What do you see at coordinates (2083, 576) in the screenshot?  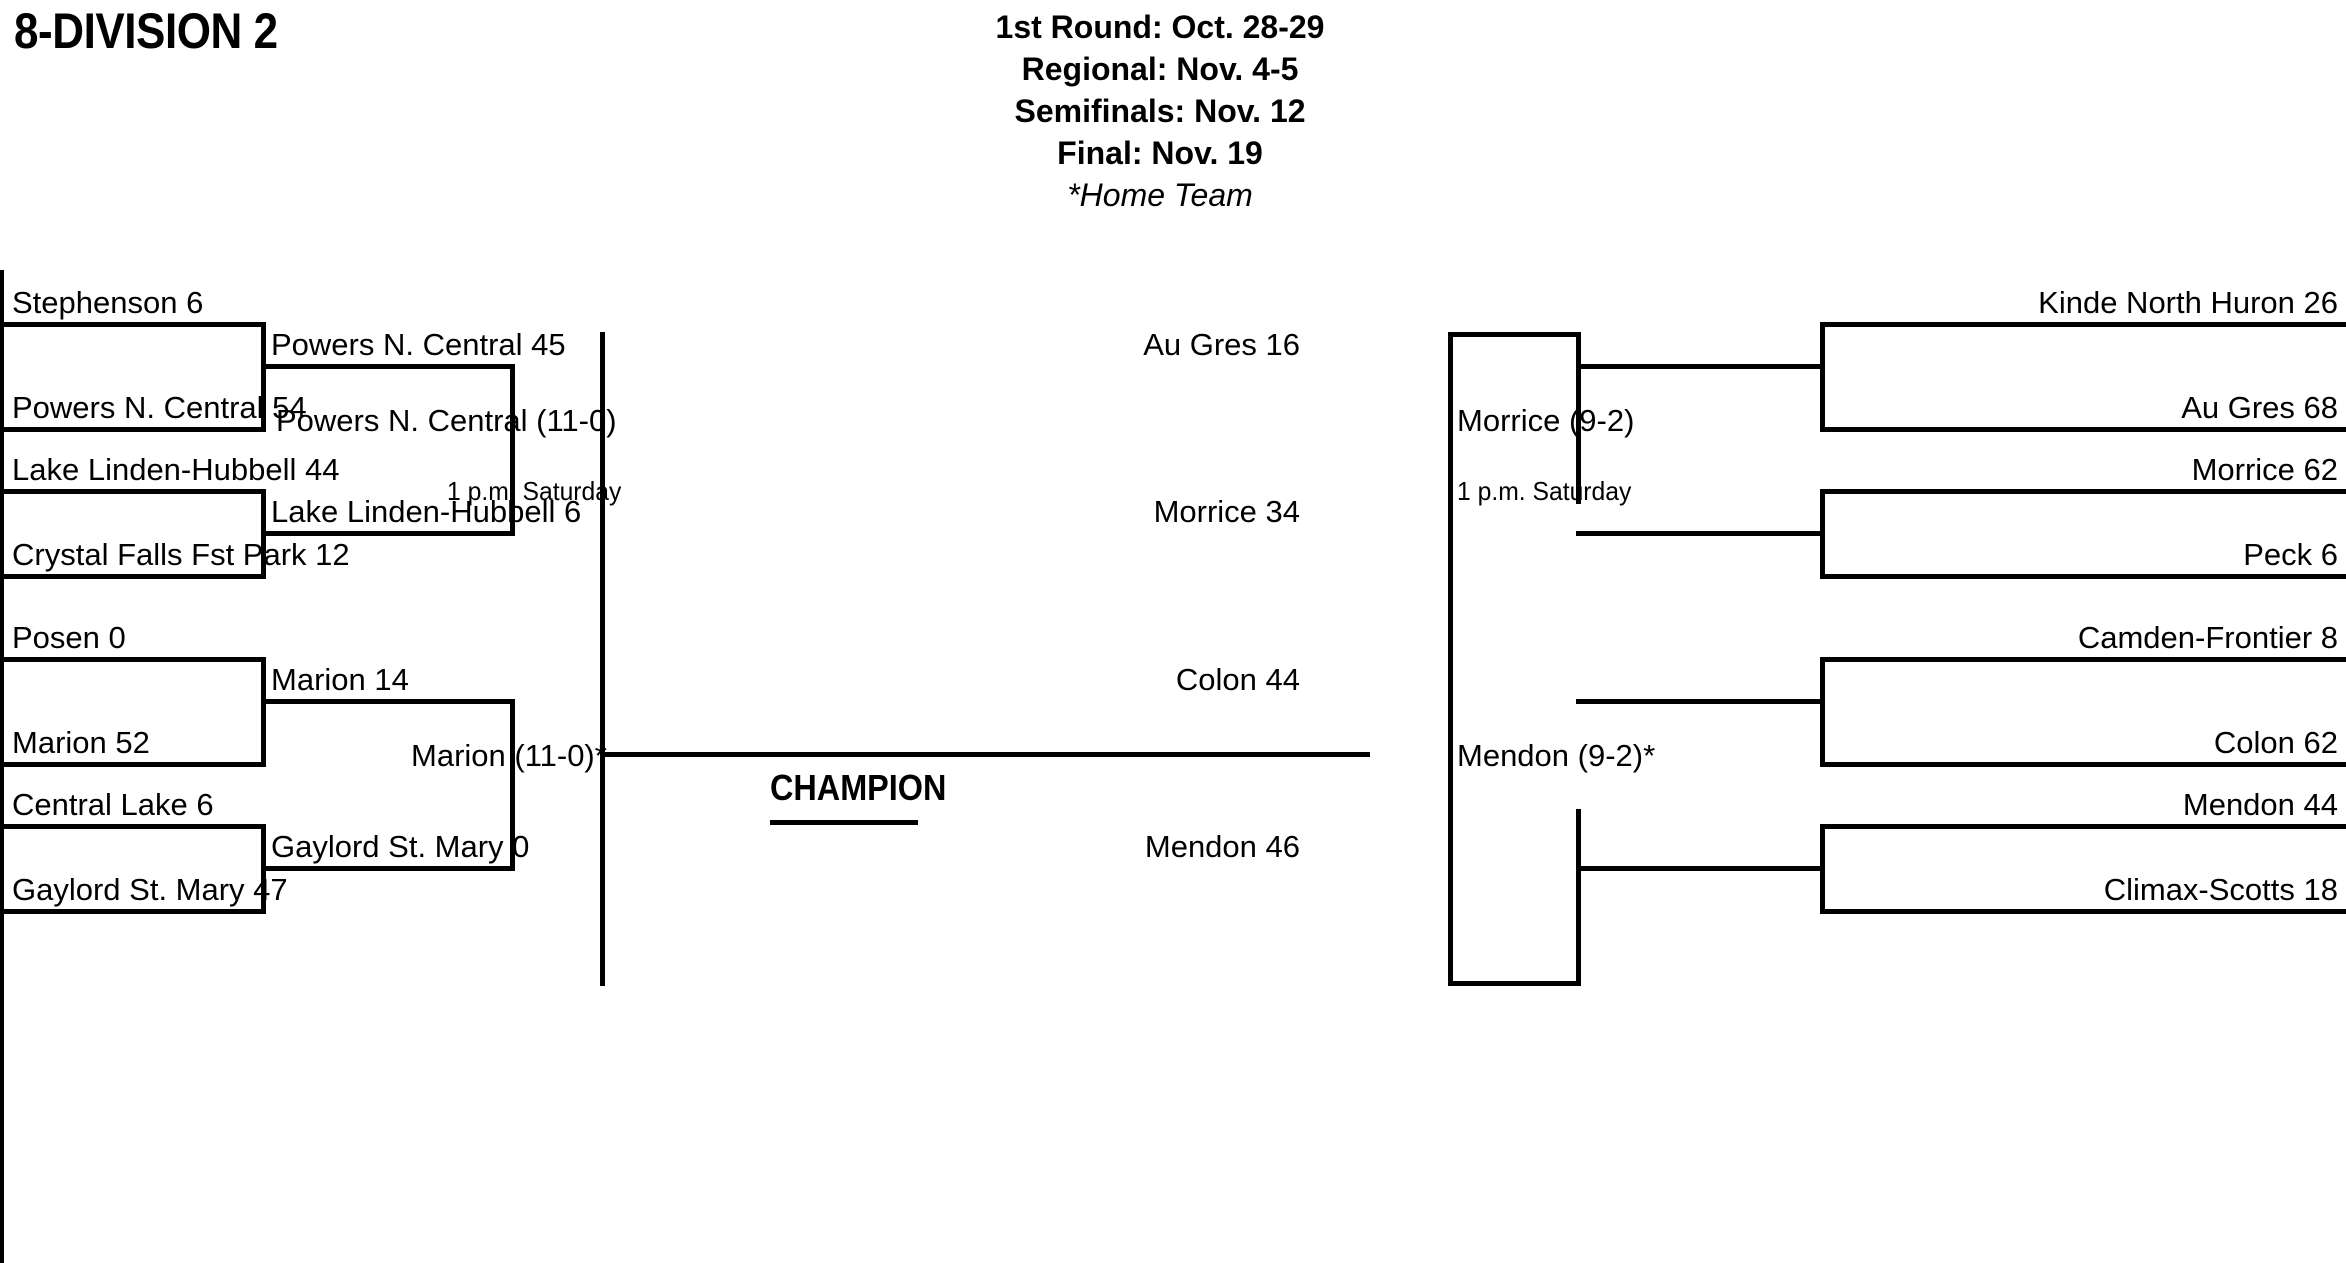 I see `right-r1-m2-bottom-line` at bounding box center [2083, 576].